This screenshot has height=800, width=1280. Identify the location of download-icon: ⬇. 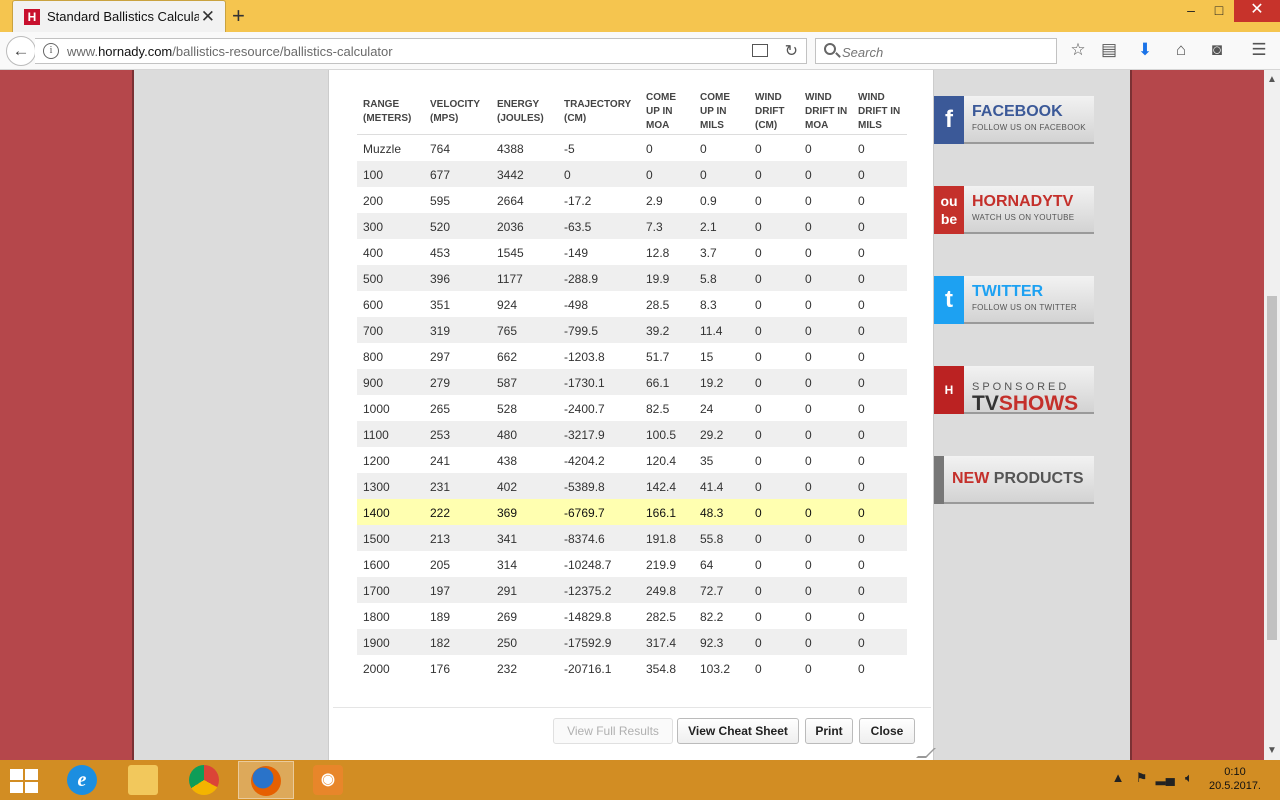
(1145, 50).